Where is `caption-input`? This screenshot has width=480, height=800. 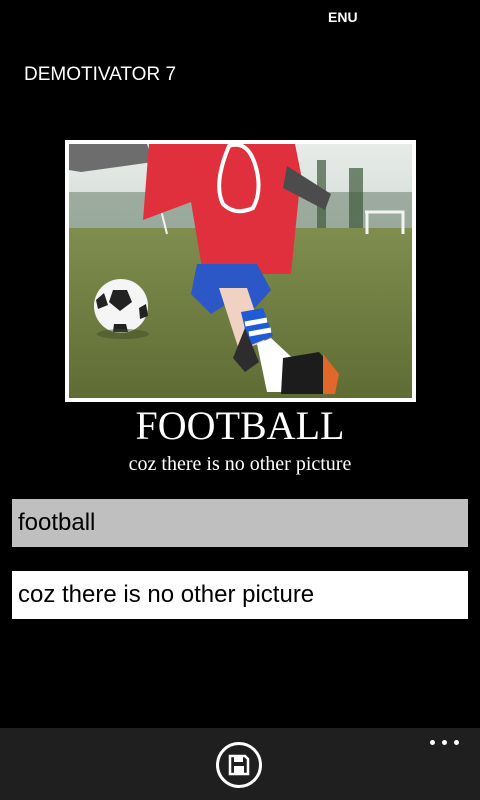 caption-input is located at coordinates (240, 595).